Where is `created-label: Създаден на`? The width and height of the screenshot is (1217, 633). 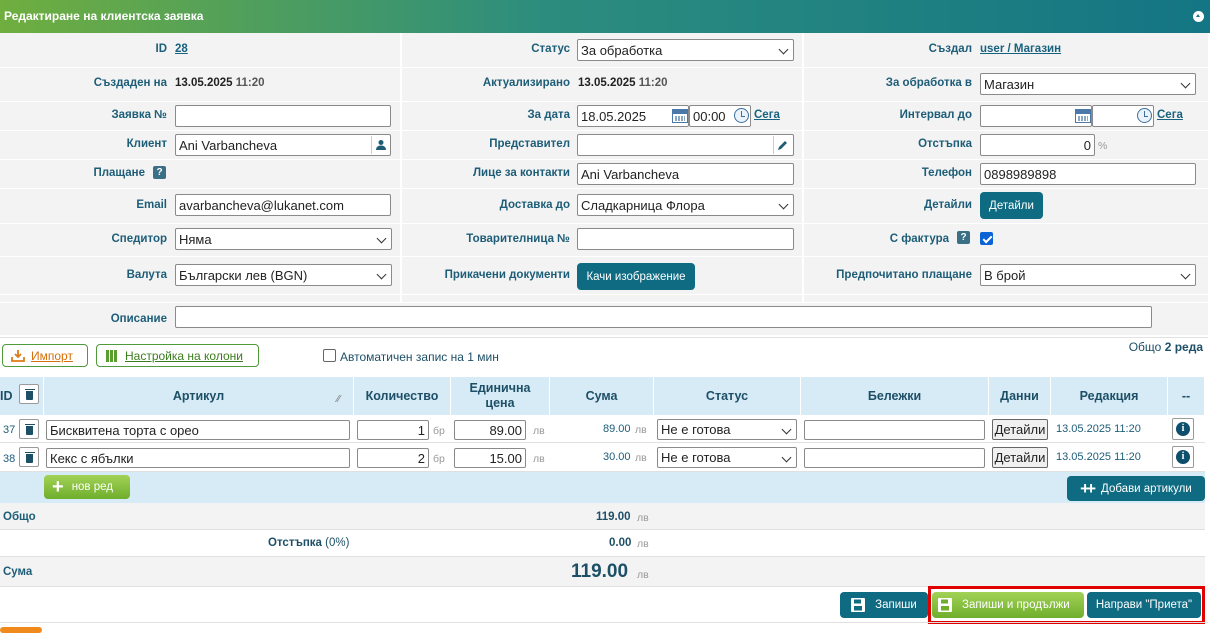 created-label: Създаден на is located at coordinates (130, 83).